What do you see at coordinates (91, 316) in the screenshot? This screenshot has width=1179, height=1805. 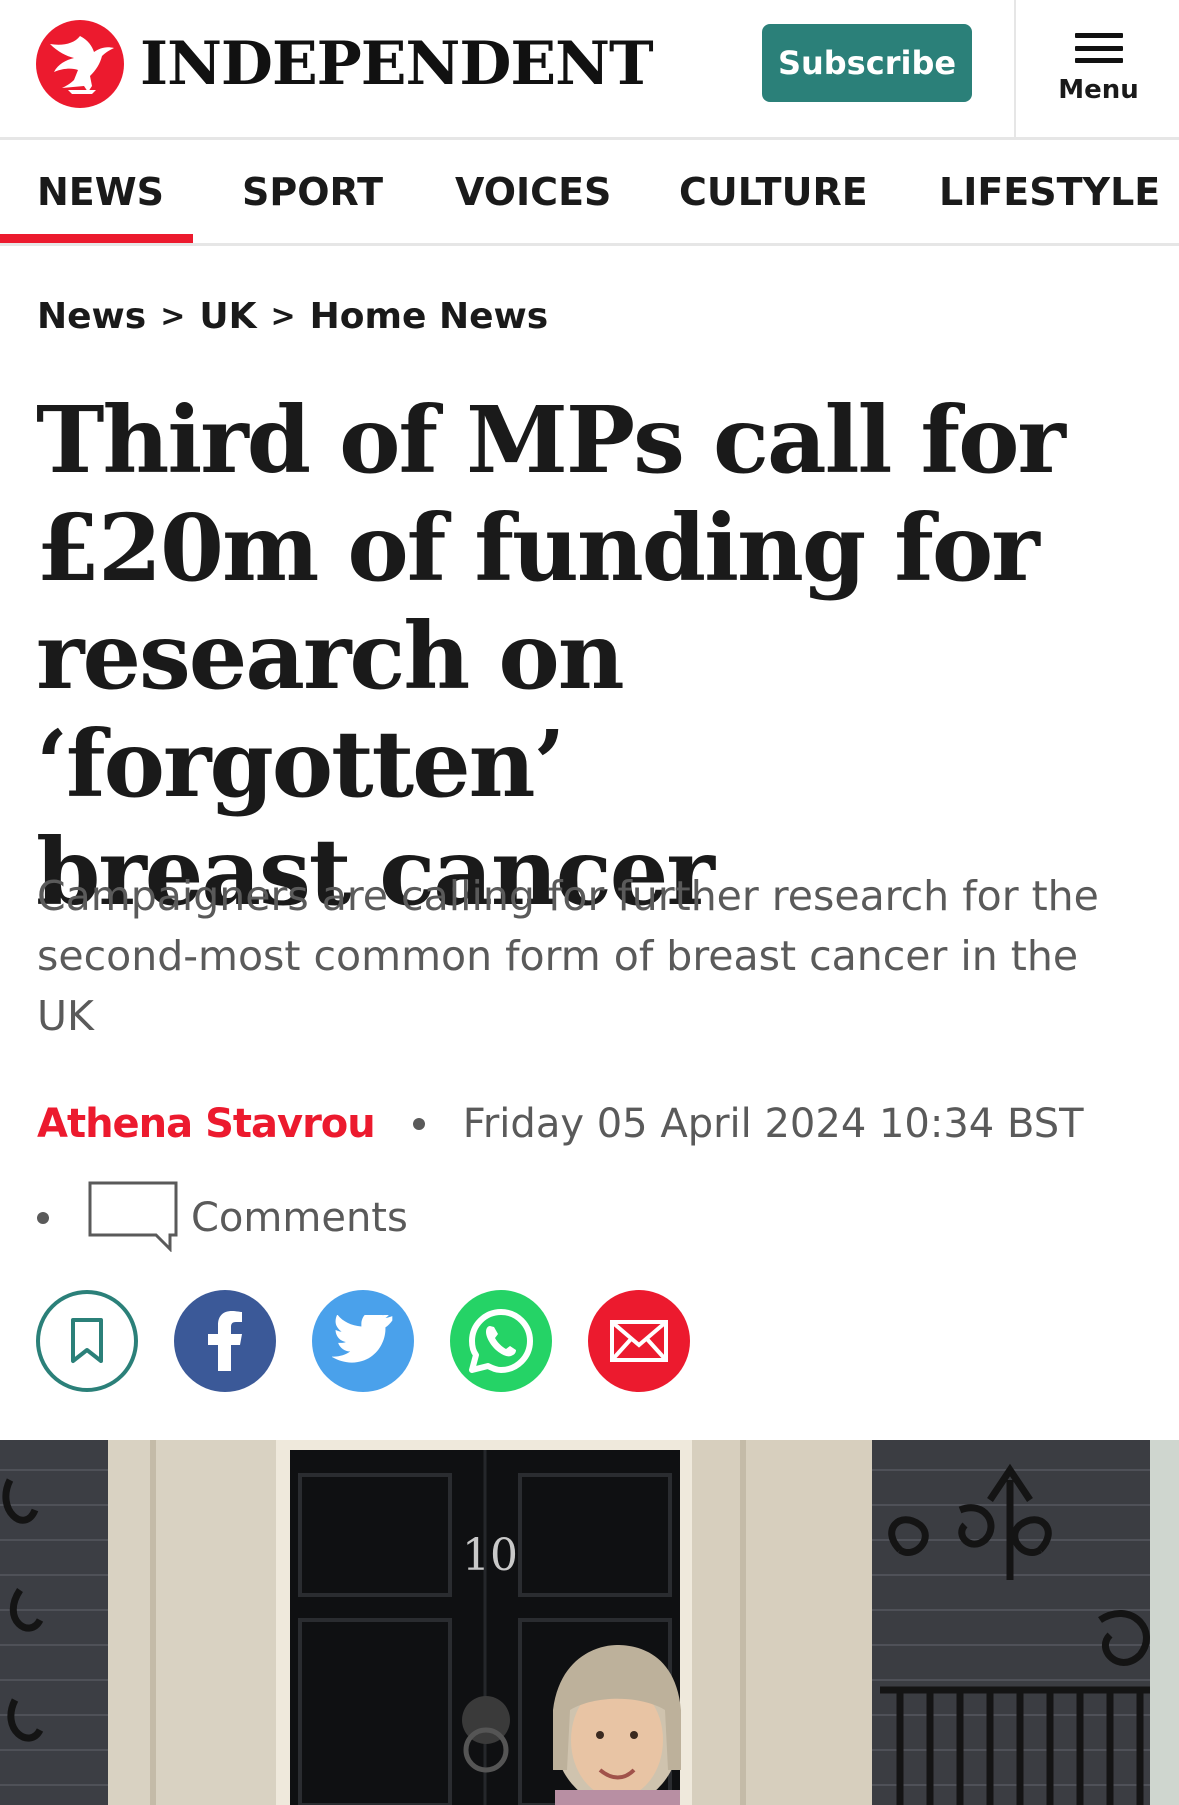 I see `breadcrumb-news: News` at bounding box center [91, 316].